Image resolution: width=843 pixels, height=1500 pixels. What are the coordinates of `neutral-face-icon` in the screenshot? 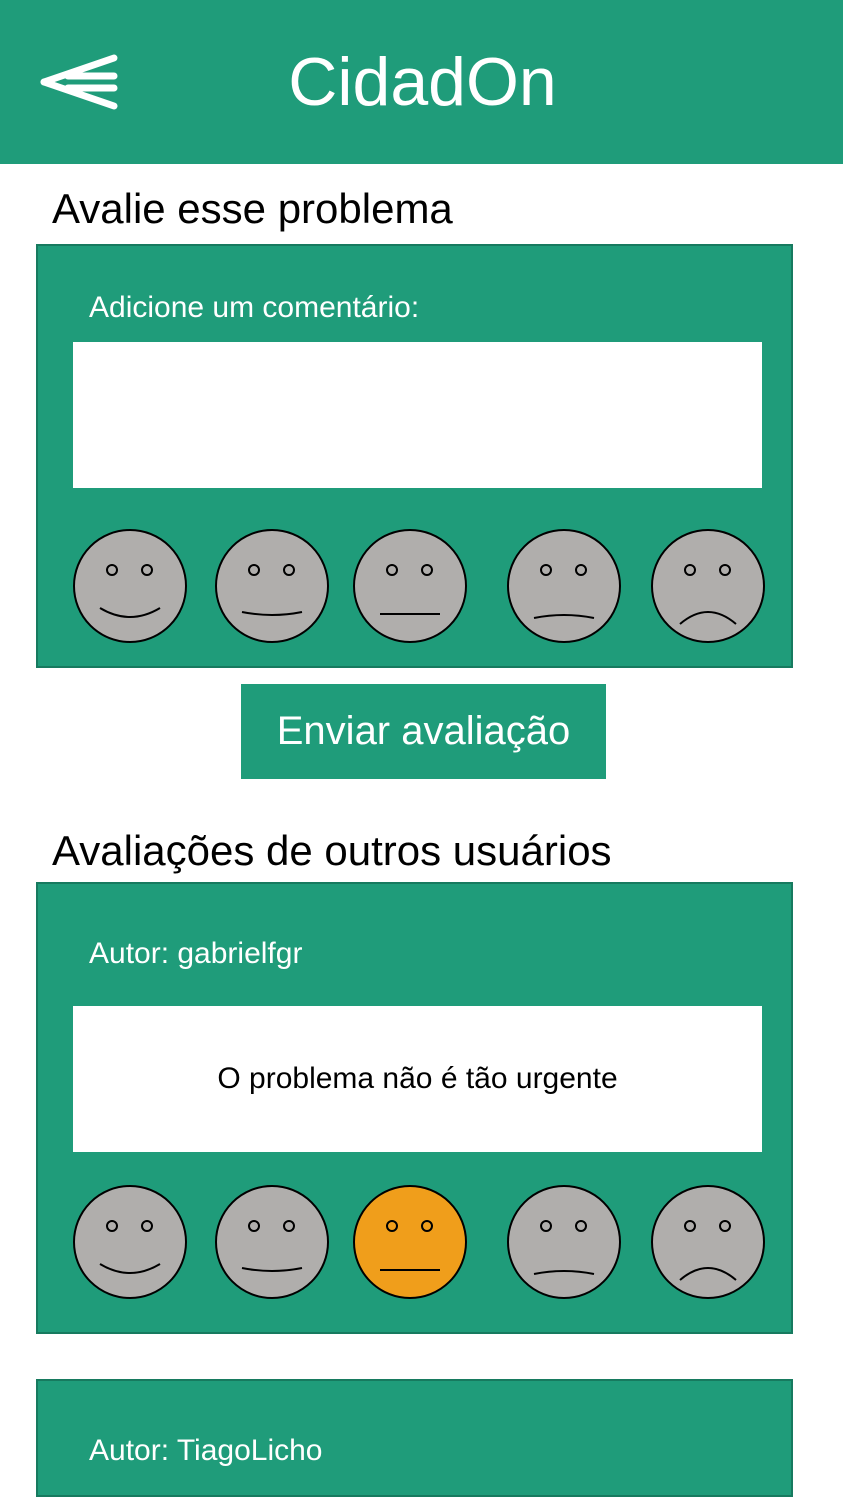 It's located at (410, 586).